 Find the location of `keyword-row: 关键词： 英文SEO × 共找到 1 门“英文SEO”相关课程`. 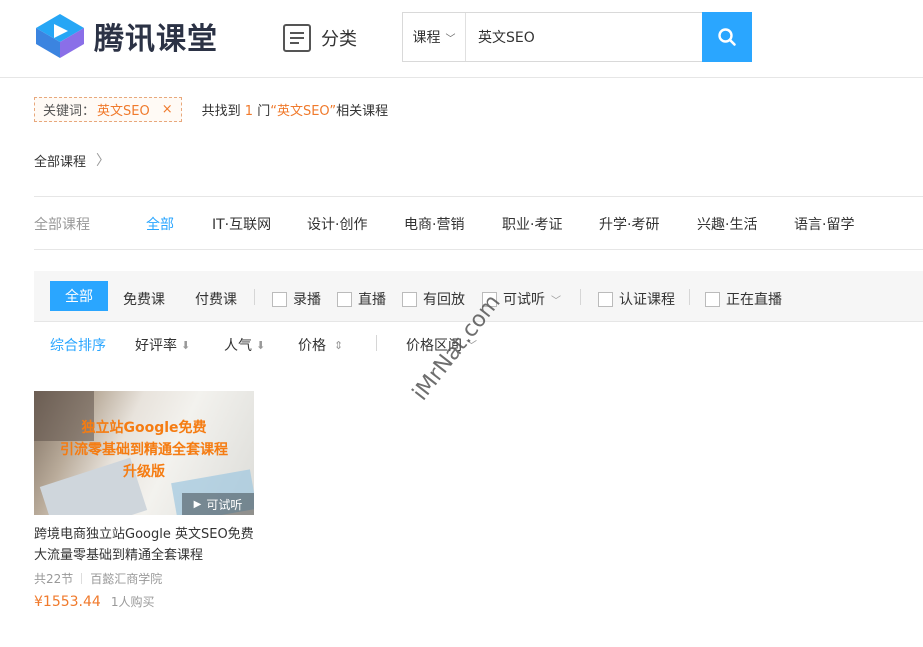

keyword-row: 关键词： 英文SEO × 共找到 1 门“英文SEO”相关课程 is located at coordinates (211, 109).